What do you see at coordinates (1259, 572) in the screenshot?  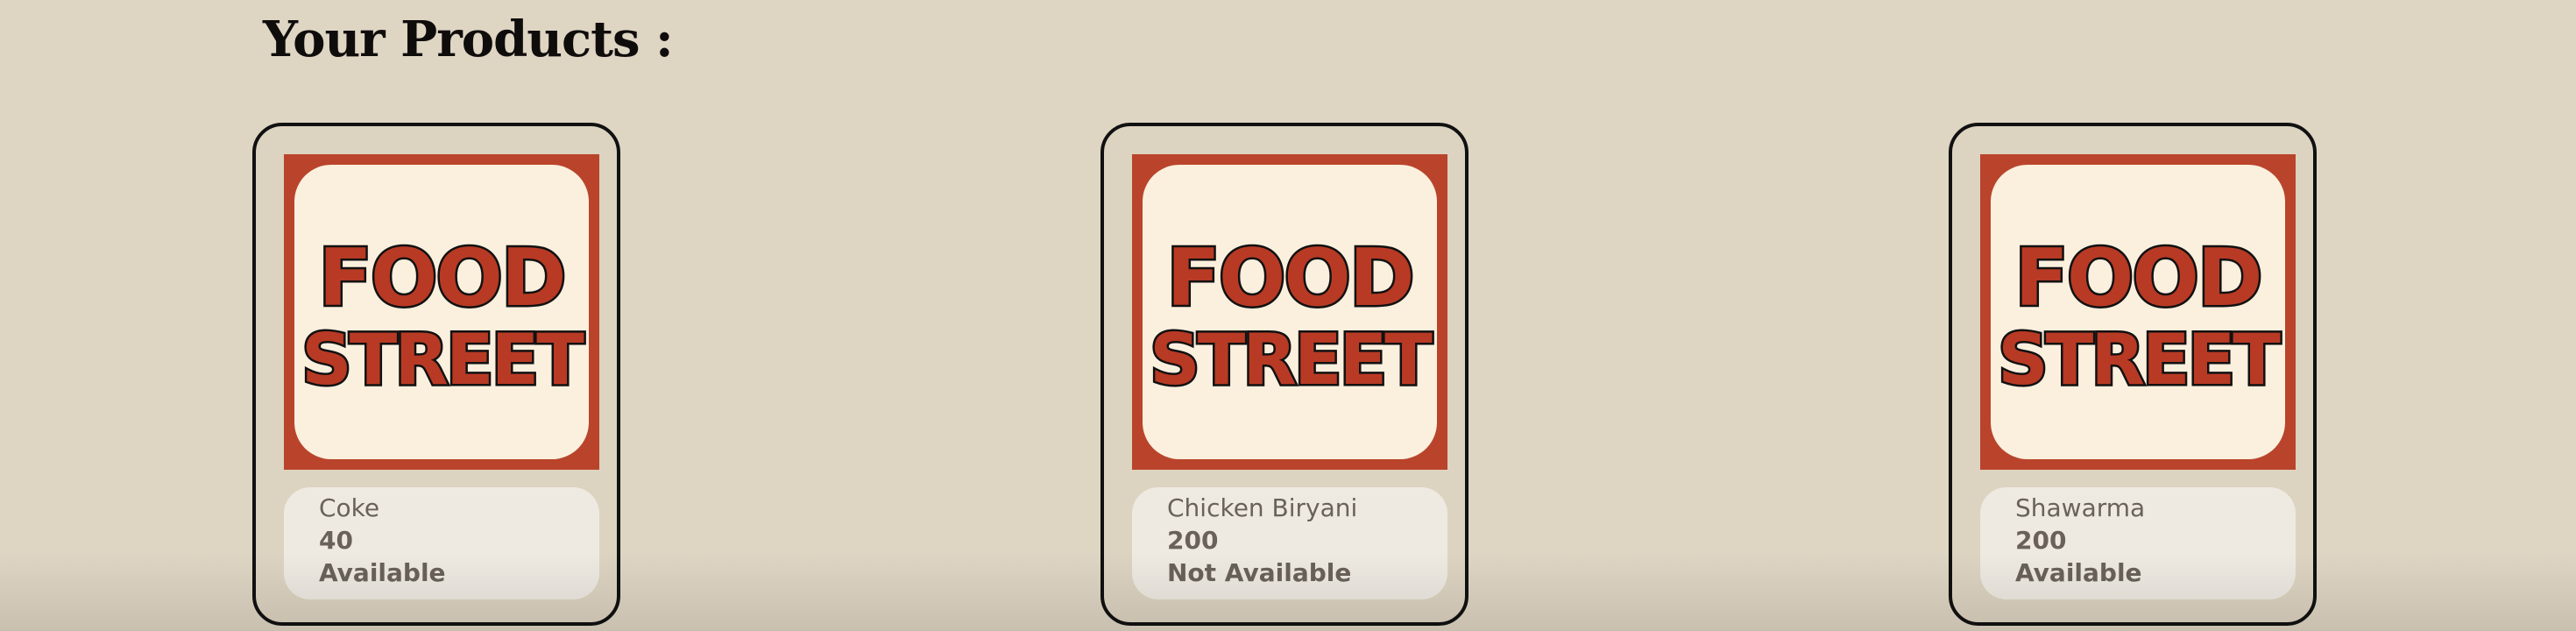 I see `product-availability: Not Available` at bounding box center [1259, 572].